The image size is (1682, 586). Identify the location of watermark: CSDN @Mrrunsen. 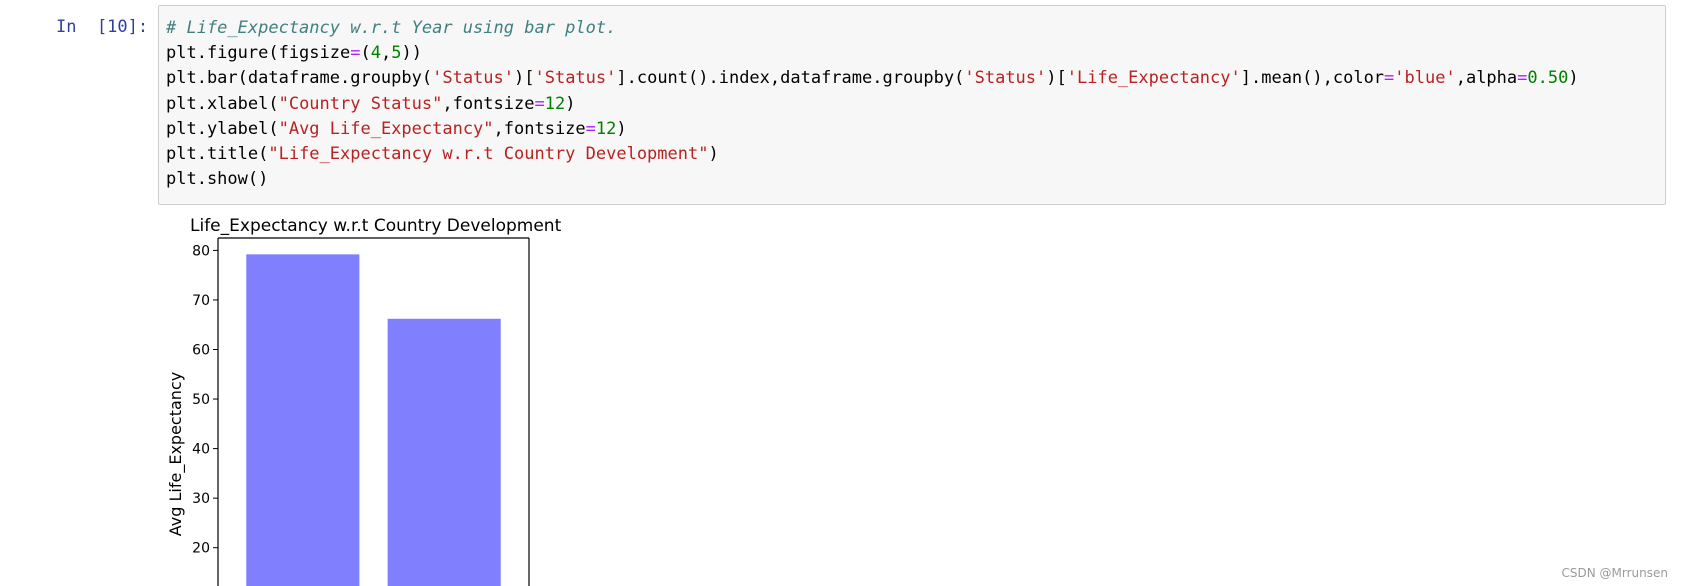
(1615, 573).